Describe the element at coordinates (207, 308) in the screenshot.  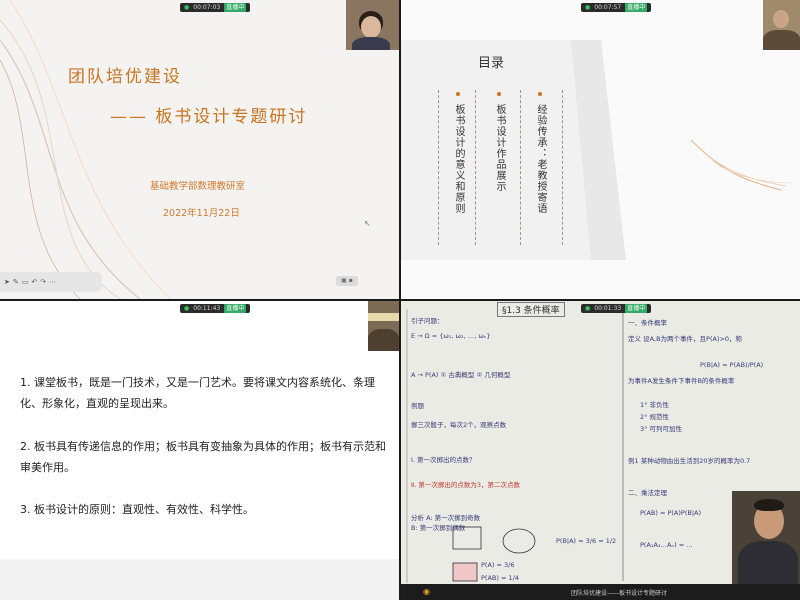
I see `recording-time: 00:11:43` at that location.